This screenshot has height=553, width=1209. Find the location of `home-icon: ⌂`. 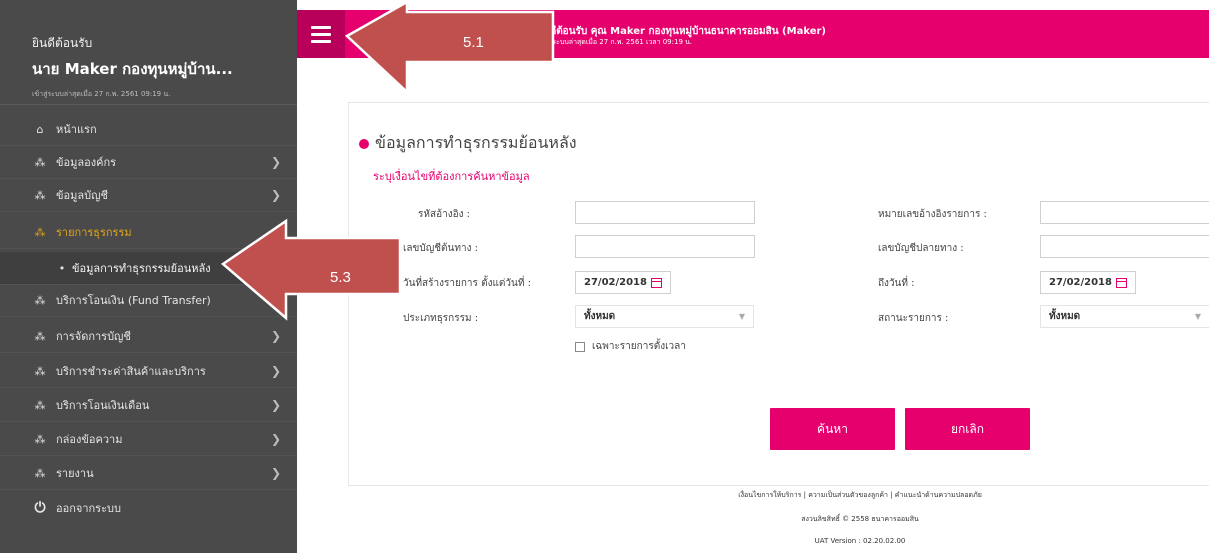

home-icon: ⌂ is located at coordinates (40, 129).